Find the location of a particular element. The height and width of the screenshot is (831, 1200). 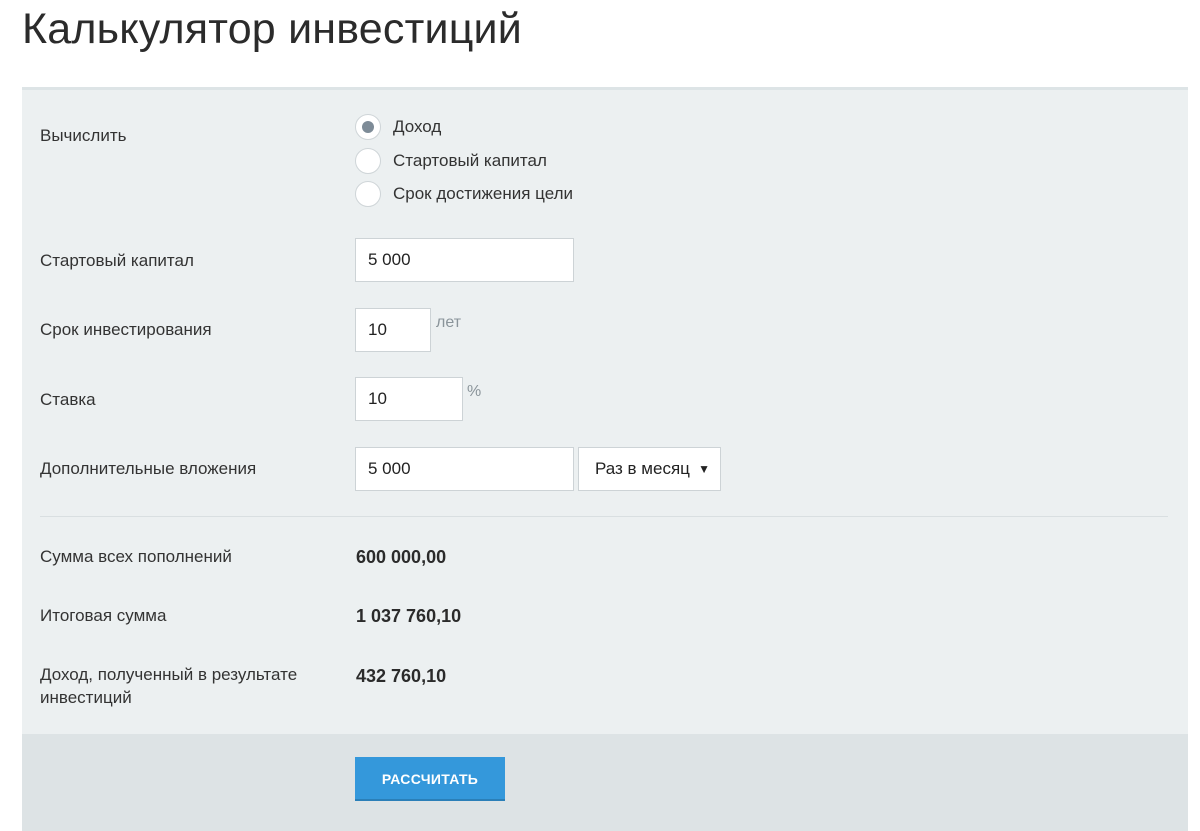

total-deposits-value: 600 000,00 is located at coordinates (401, 557).